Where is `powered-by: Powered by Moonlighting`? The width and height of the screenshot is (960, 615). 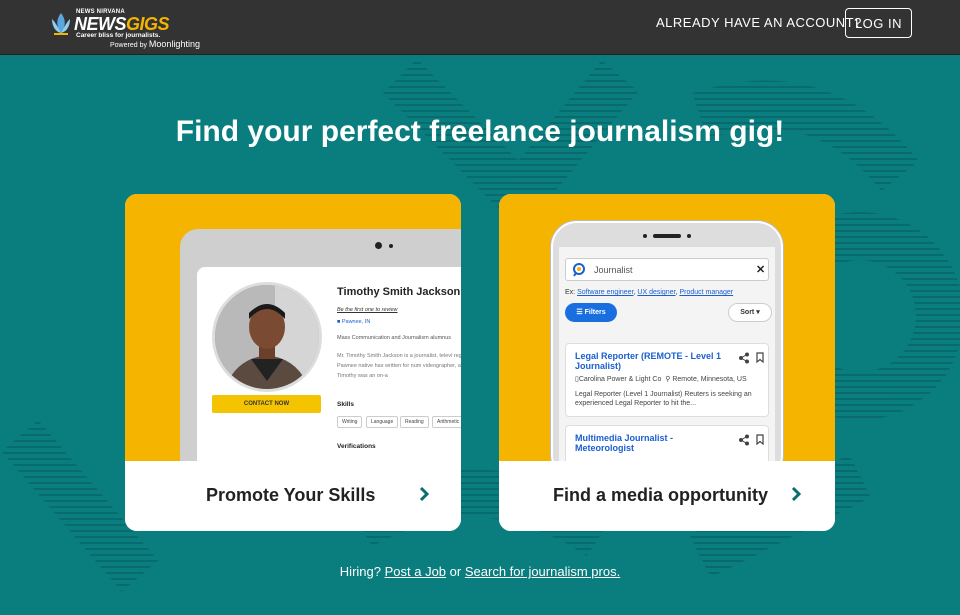
powered-by: Powered by Moonlighting is located at coordinates (155, 44).